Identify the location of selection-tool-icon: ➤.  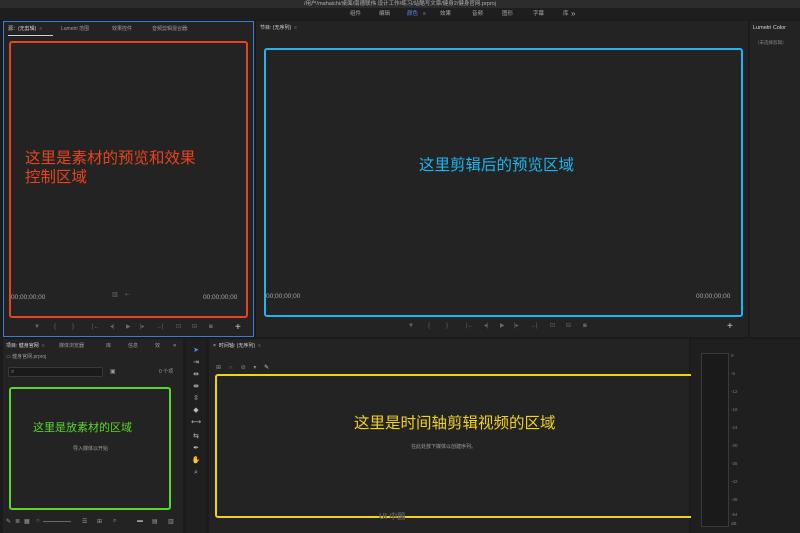
(196, 350).